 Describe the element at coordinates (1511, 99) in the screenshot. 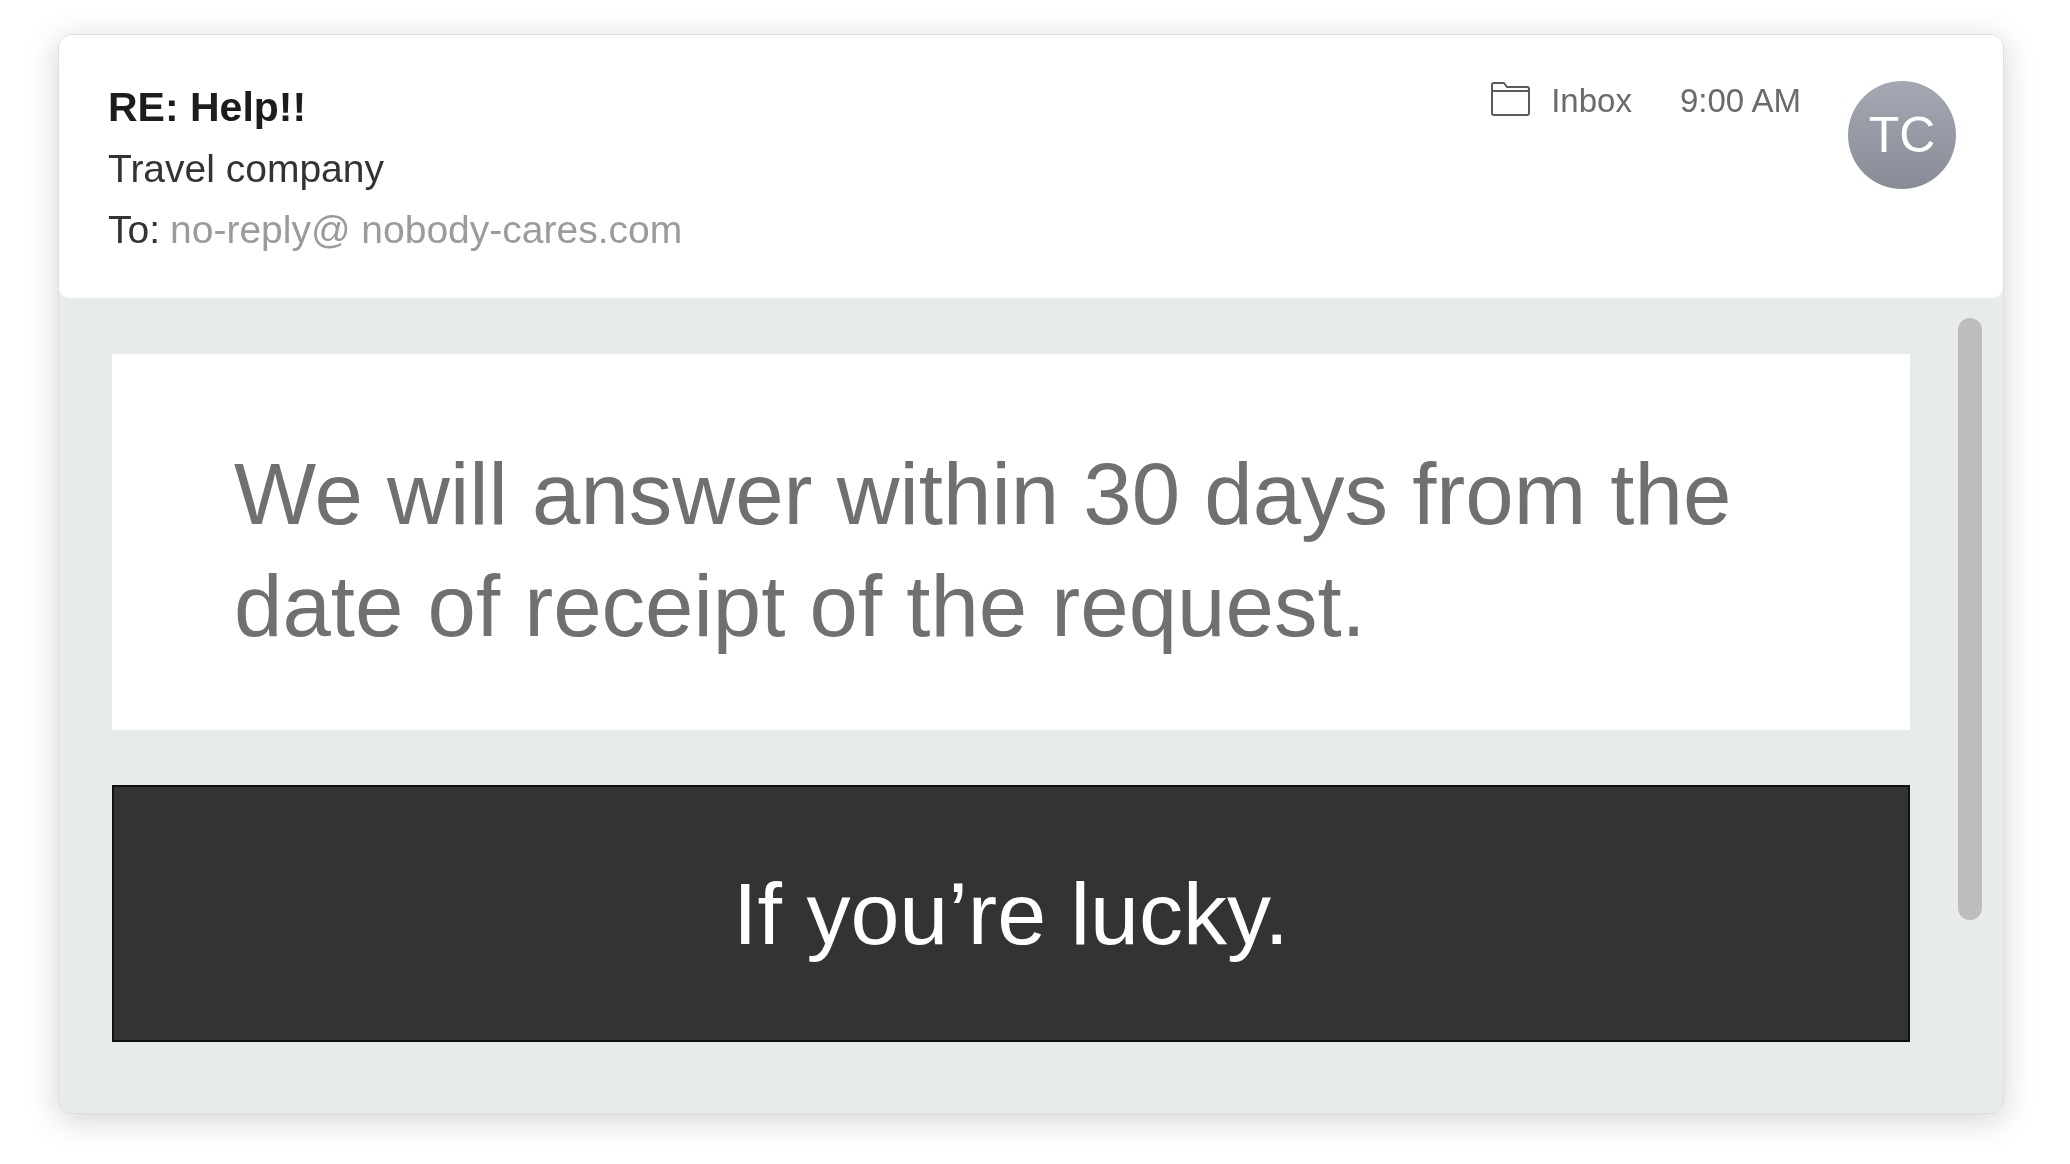

I see `folder-icon` at that location.